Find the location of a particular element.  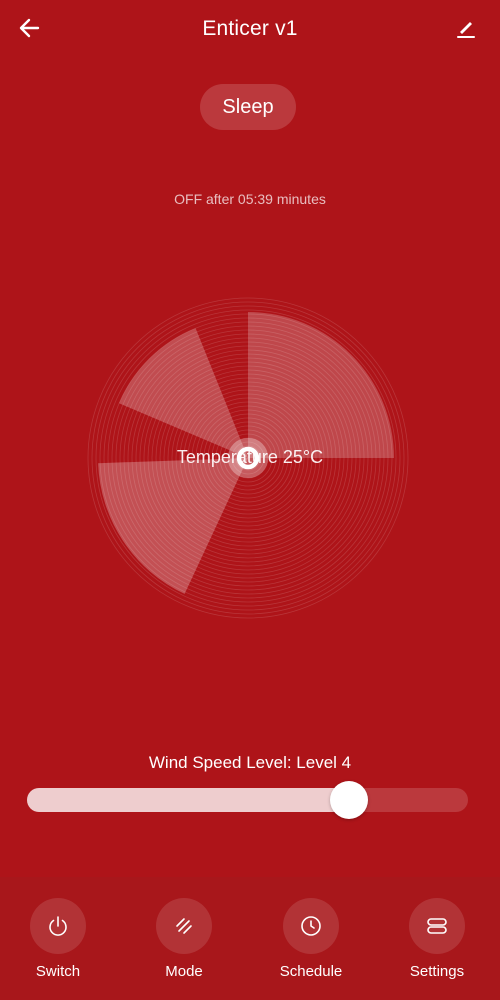

nav-settings-circle is located at coordinates (437, 926).